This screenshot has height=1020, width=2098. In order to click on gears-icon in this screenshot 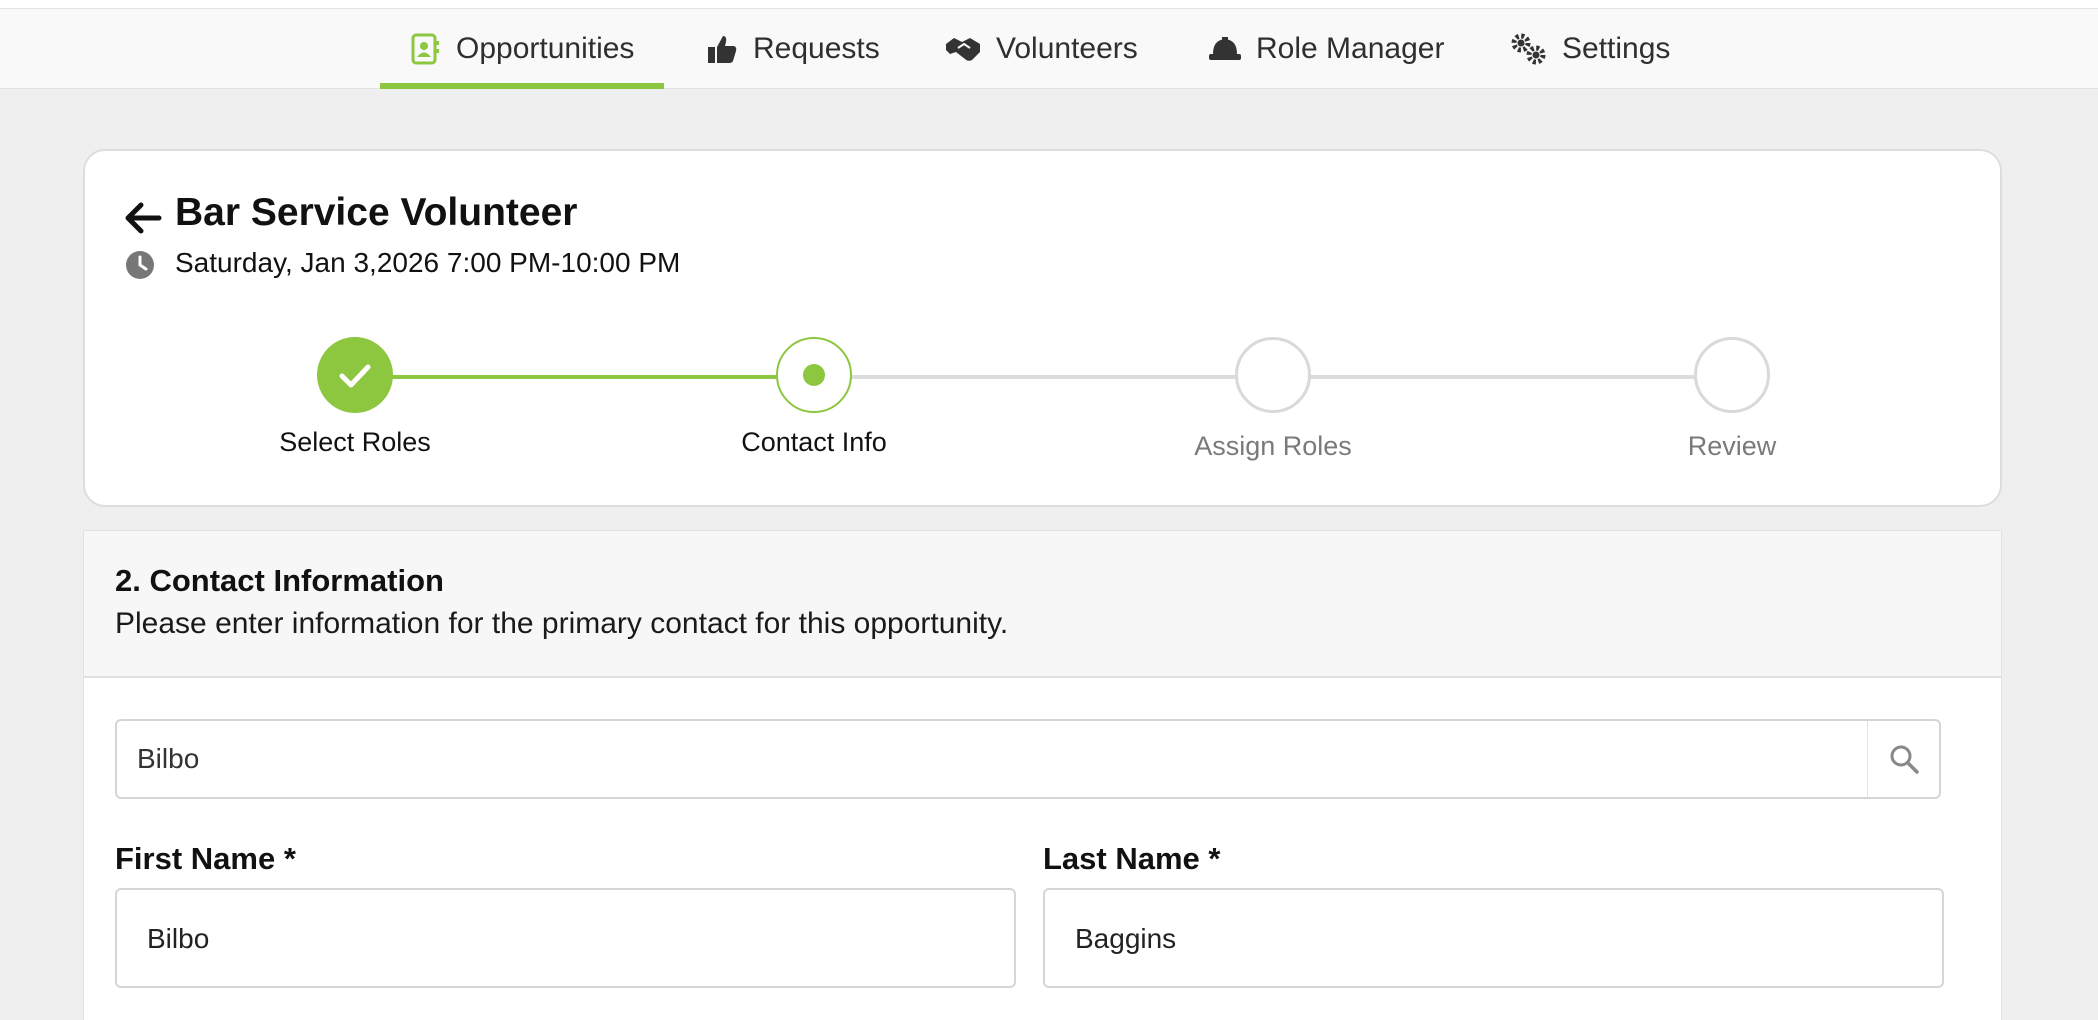, I will do `click(1529, 49)`.